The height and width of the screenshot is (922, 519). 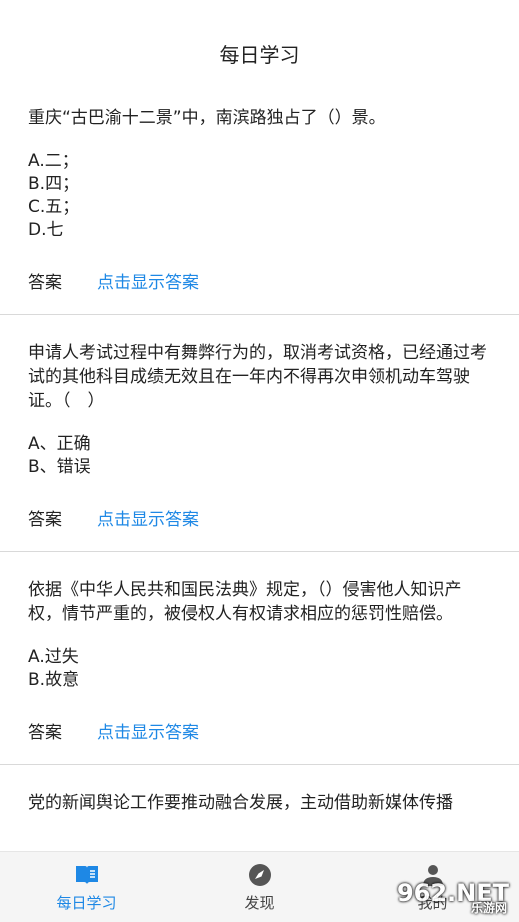 What do you see at coordinates (259, 456) in the screenshot?
I see `option-list: A、正确 B、错误` at bounding box center [259, 456].